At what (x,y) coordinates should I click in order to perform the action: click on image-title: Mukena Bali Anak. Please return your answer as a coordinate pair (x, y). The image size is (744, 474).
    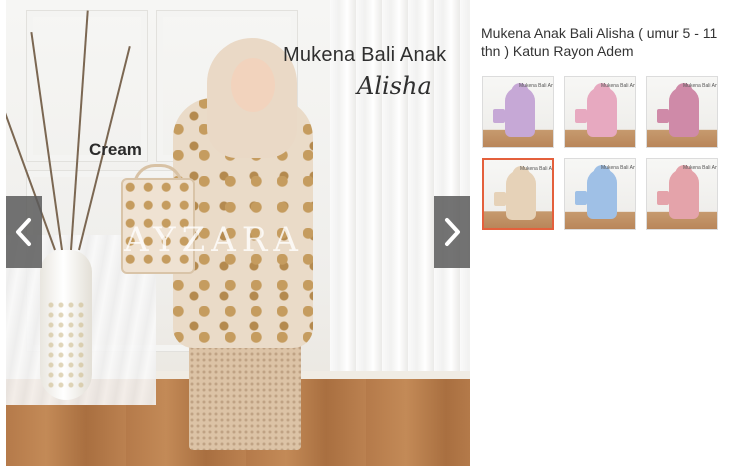
    Looking at the image, I should click on (365, 55).